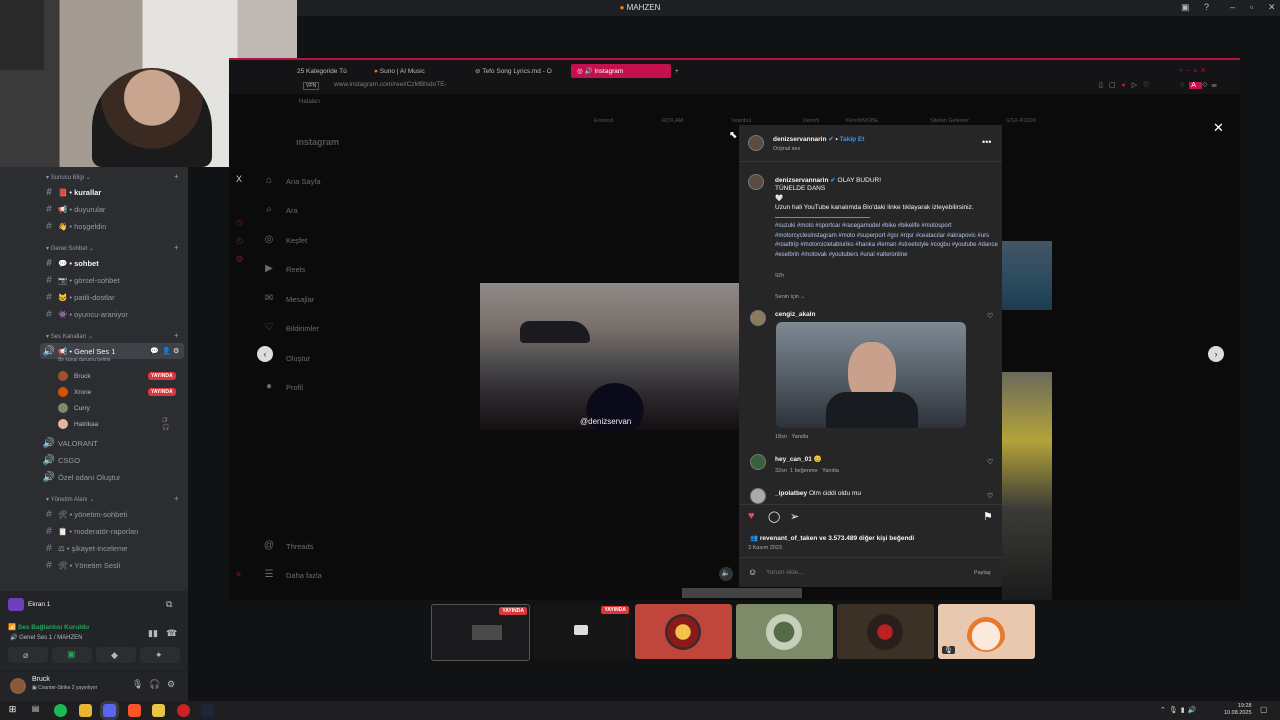 This screenshot has height=720, width=1280. Describe the element at coordinates (239, 179) in the screenshot. I see `close-icon: X` at that location.